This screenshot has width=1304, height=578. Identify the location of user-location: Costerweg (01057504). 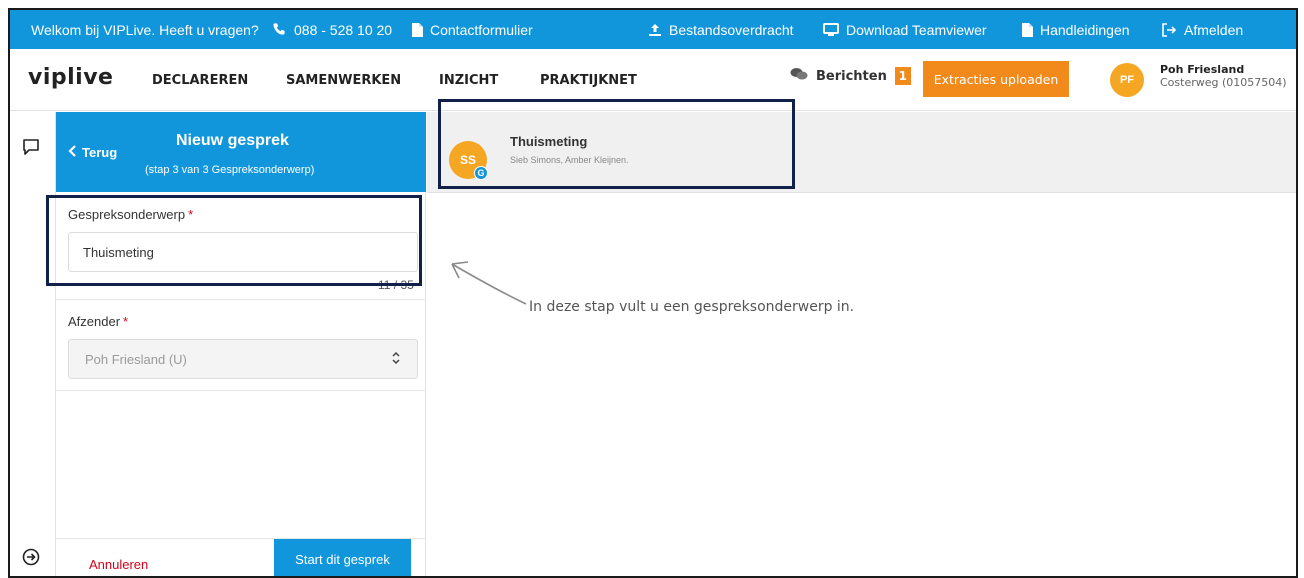
(1223, 82).